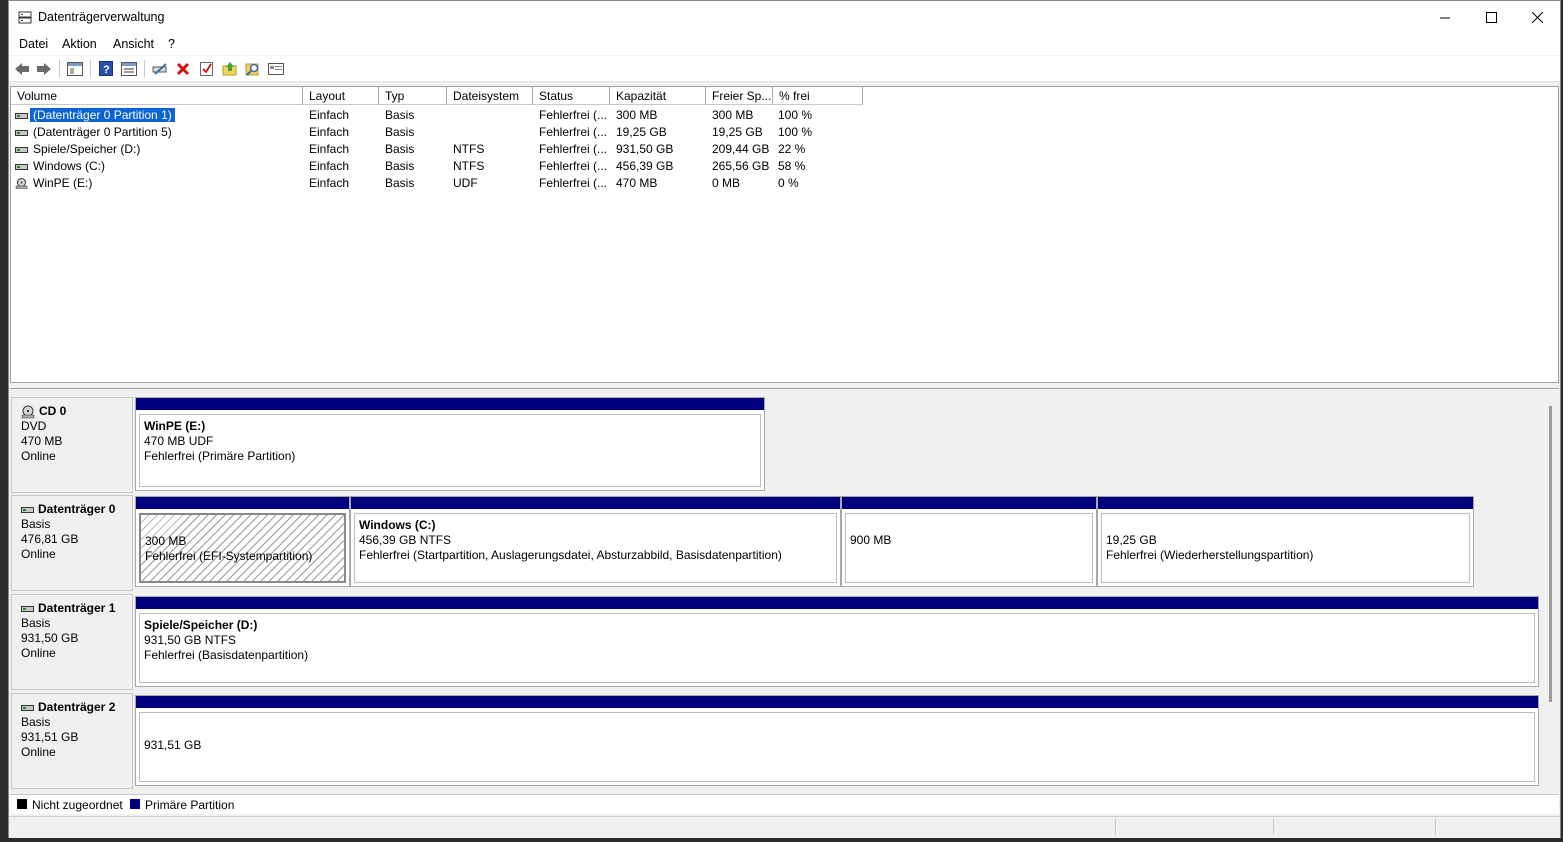 This screenshot has height=842, width=1563. What do you see at coordinates (242, 541) in the screenshot?
I see `partition-efi: 300 MB Fehlerfrei (EFI-Systempartition)` at bounding box center [242, 541].